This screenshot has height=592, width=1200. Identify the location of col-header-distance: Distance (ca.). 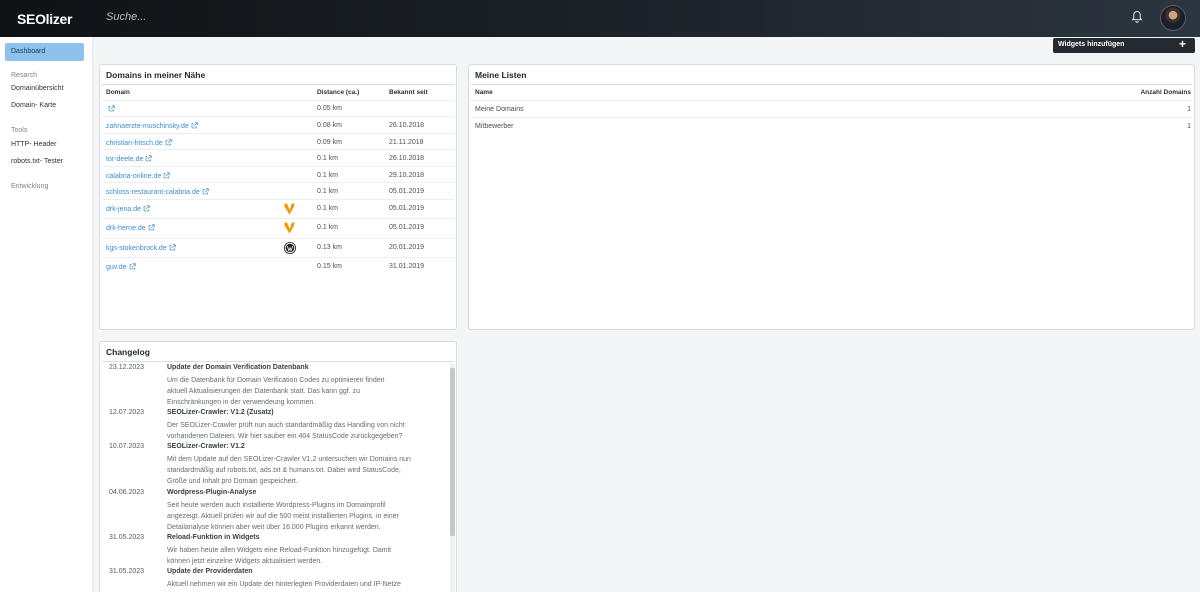
(338, 92).